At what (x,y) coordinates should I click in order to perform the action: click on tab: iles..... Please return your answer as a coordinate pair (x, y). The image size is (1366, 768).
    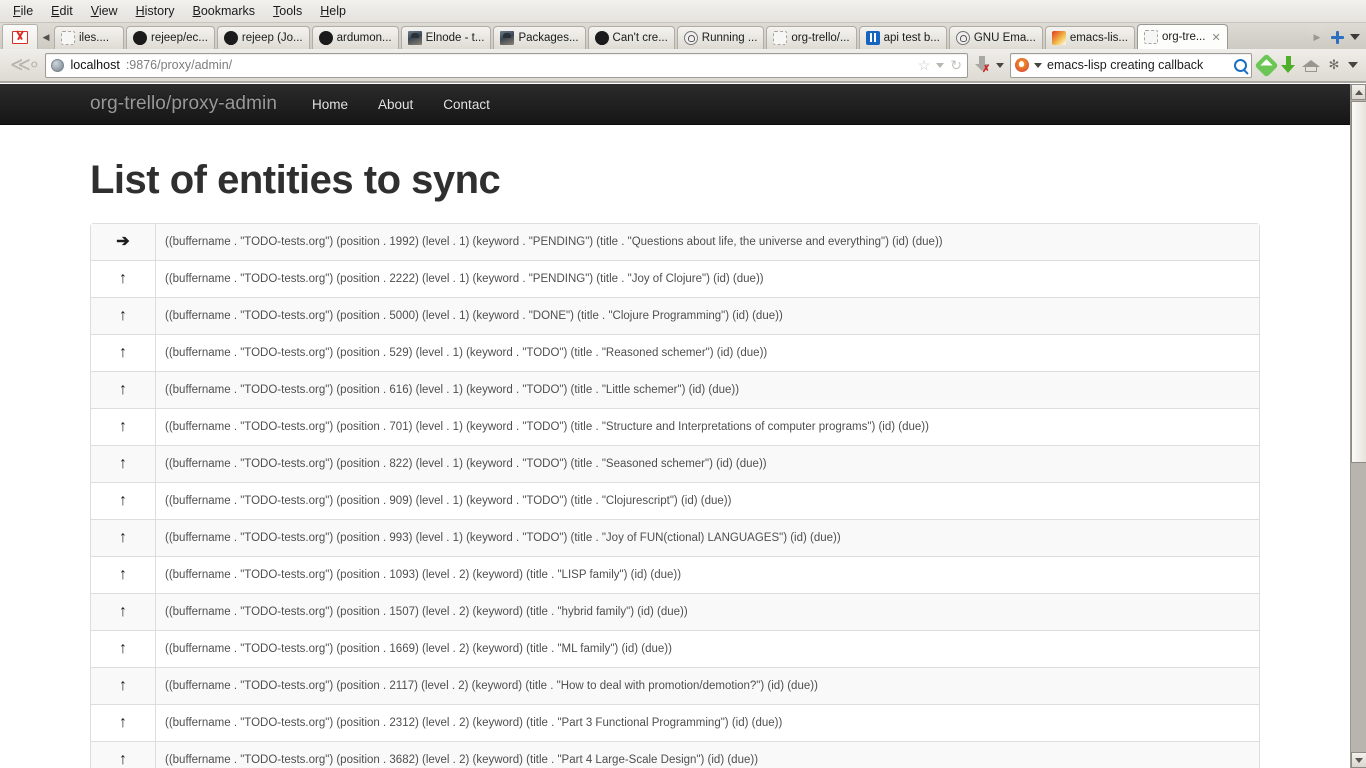
    Looking at the image, I should click on (89, 37).